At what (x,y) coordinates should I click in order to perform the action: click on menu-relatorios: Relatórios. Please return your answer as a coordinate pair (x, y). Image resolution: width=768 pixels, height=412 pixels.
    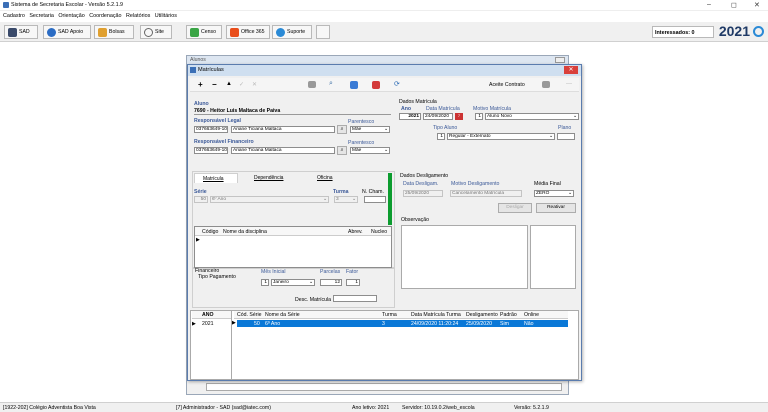
    Looking at the image, I should click on (138, 16).